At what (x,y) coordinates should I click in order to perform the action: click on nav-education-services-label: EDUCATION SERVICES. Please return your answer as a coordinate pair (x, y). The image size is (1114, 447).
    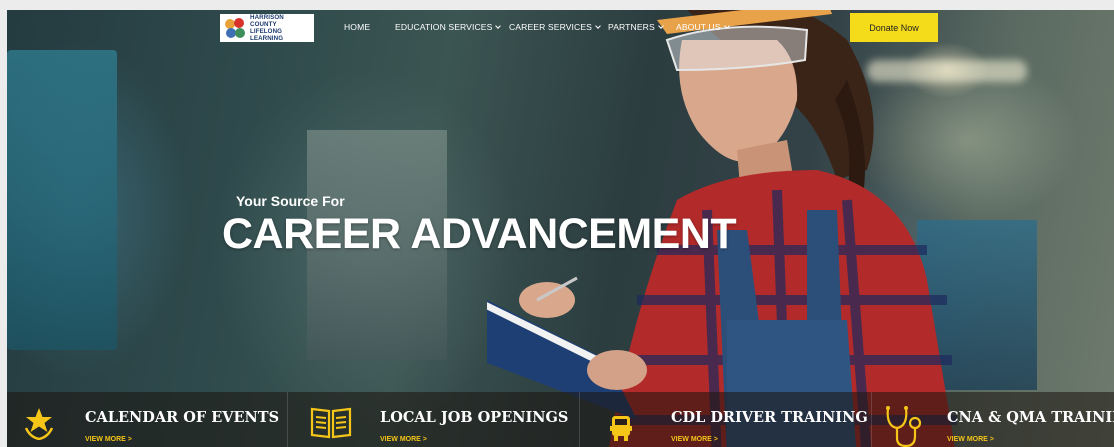
    Looking at the image, I should click on (444, 27).